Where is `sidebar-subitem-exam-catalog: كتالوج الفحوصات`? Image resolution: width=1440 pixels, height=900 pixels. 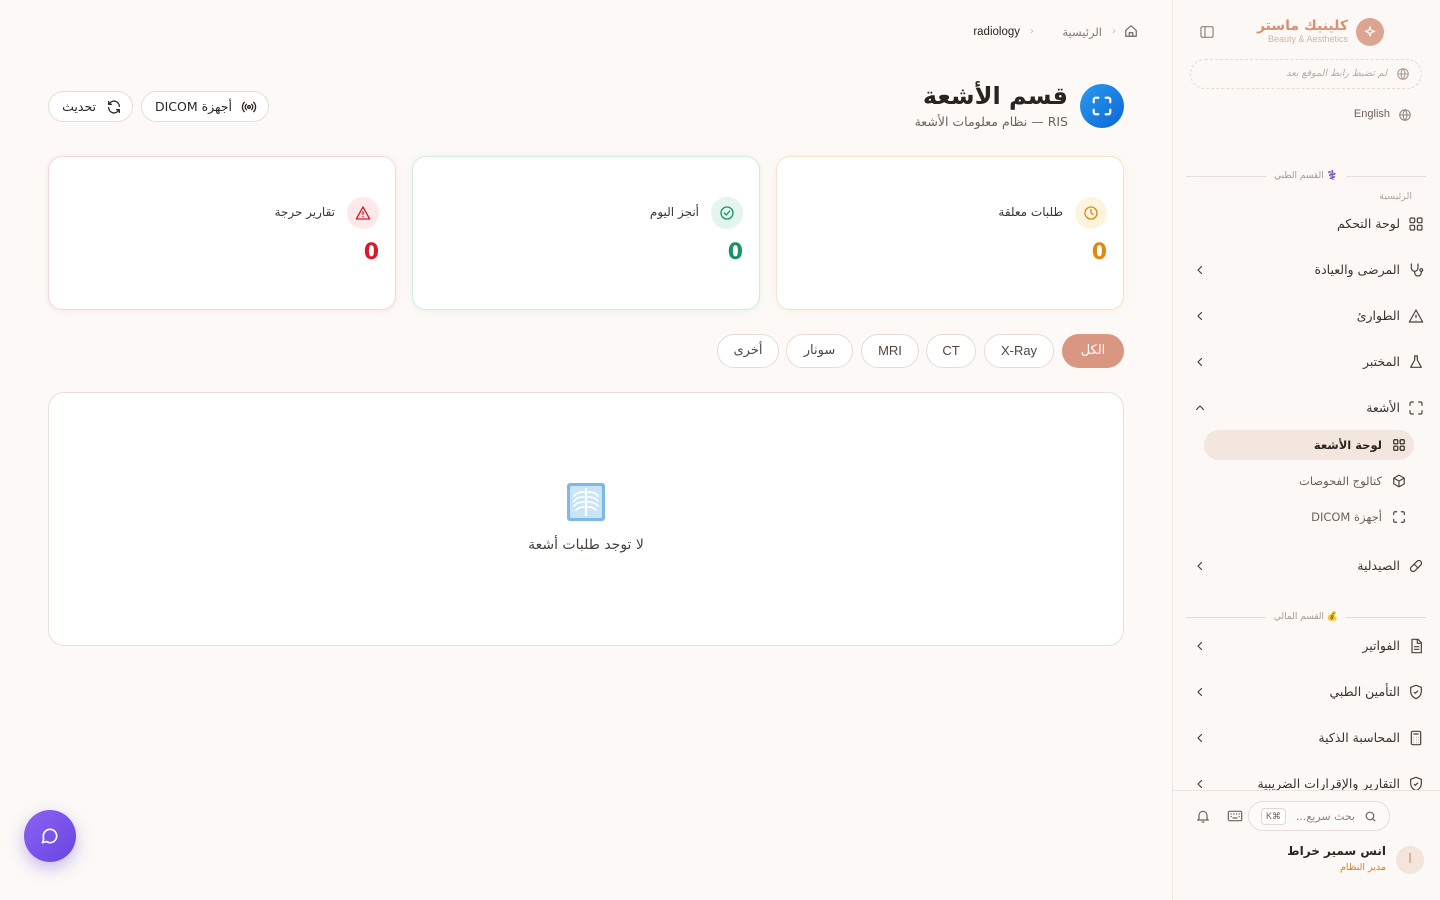
sidebar-subitem-exam-catalog: كتالوج الفحوصات is located at coordinates (1309, 481).